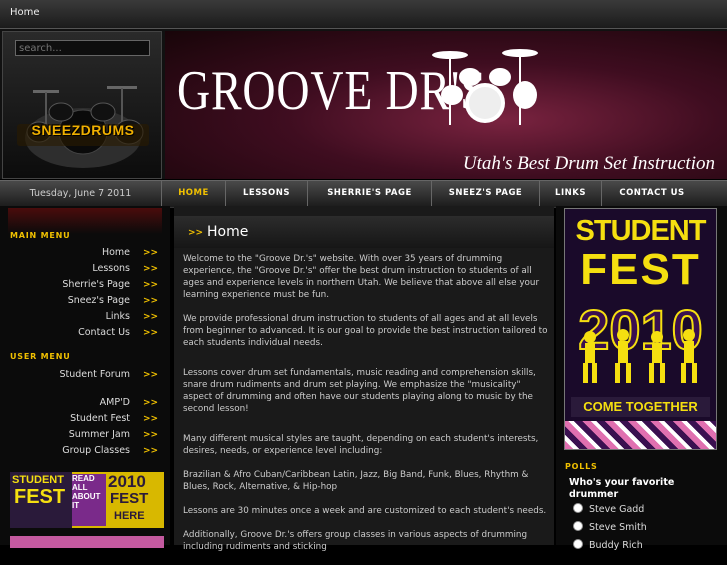  Describe the element at coordinates (640, 435) in the screenshot. I see `poster-pattern` at that location.